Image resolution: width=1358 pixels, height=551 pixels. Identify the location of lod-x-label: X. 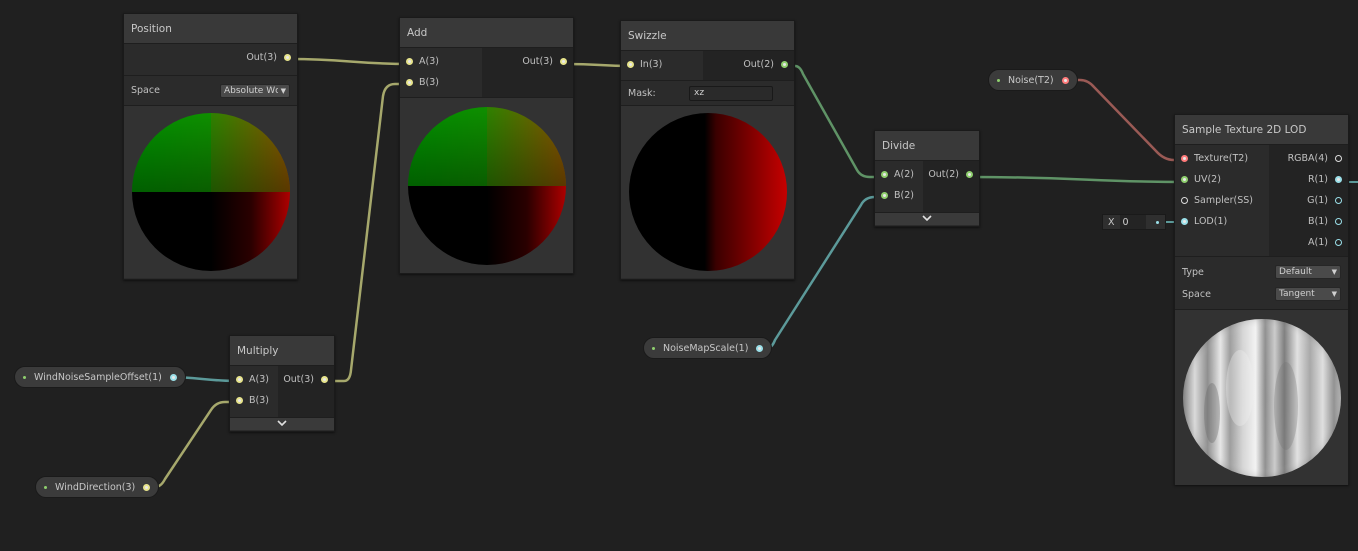
(1111, 222).